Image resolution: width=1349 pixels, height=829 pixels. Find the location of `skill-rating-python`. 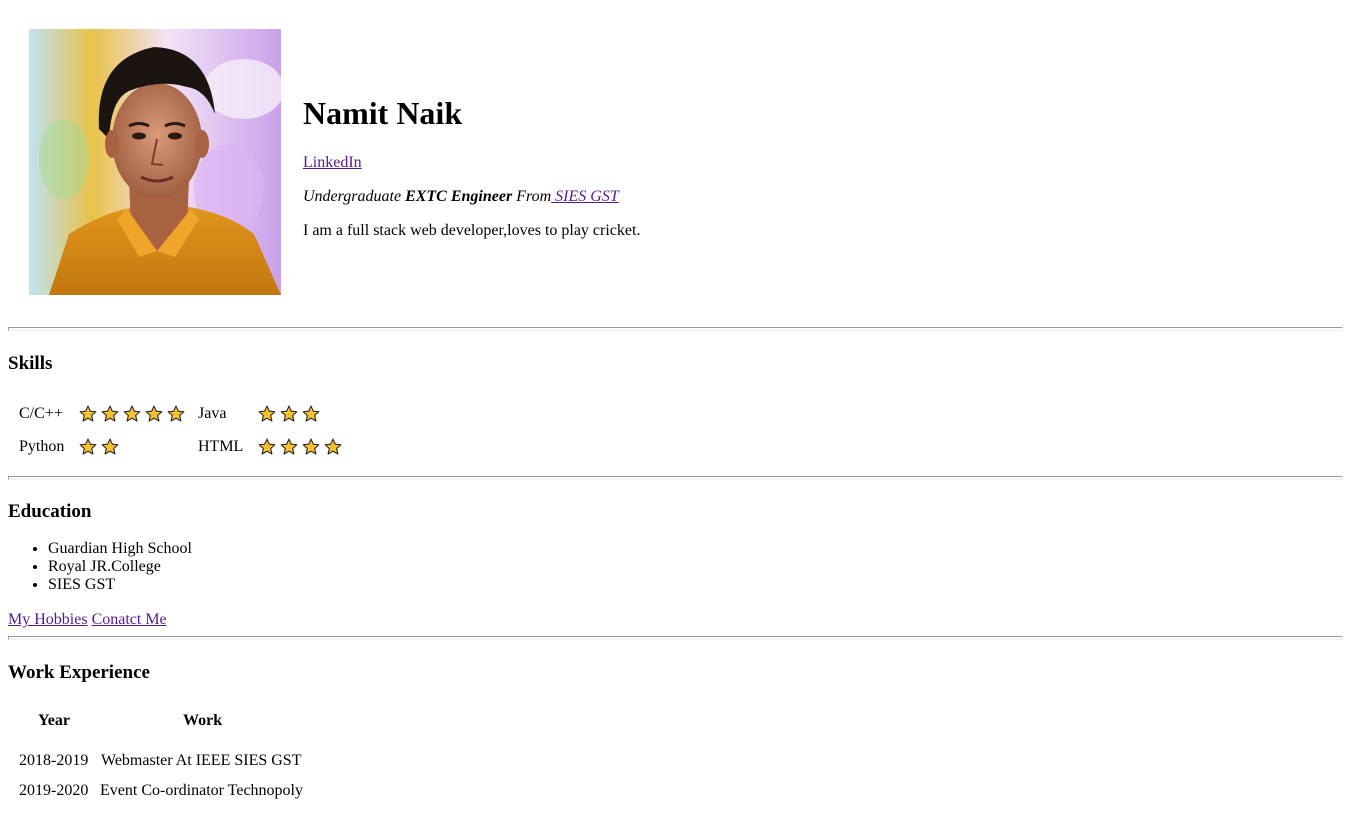

skill-rating-python is located at coordinates (99, 447).